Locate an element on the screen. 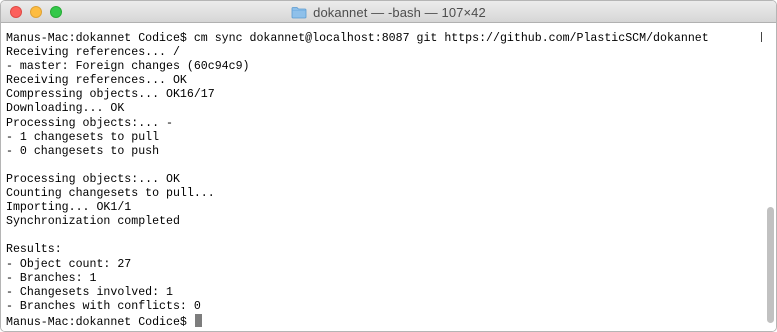 Image resolution: width=777 pixels, height=332 pixels. vertical-scrollbar is located at coordinates (770, 265).